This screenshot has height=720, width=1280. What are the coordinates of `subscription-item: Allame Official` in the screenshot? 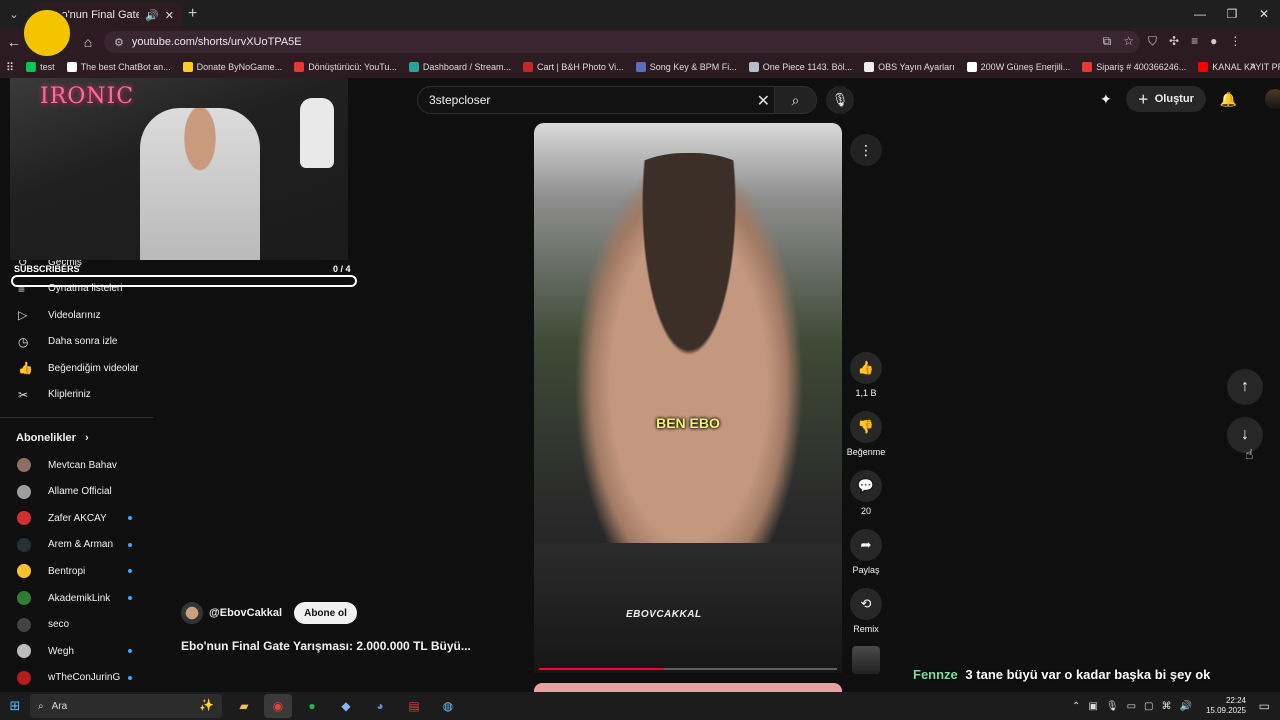 It's located at (70, 492).